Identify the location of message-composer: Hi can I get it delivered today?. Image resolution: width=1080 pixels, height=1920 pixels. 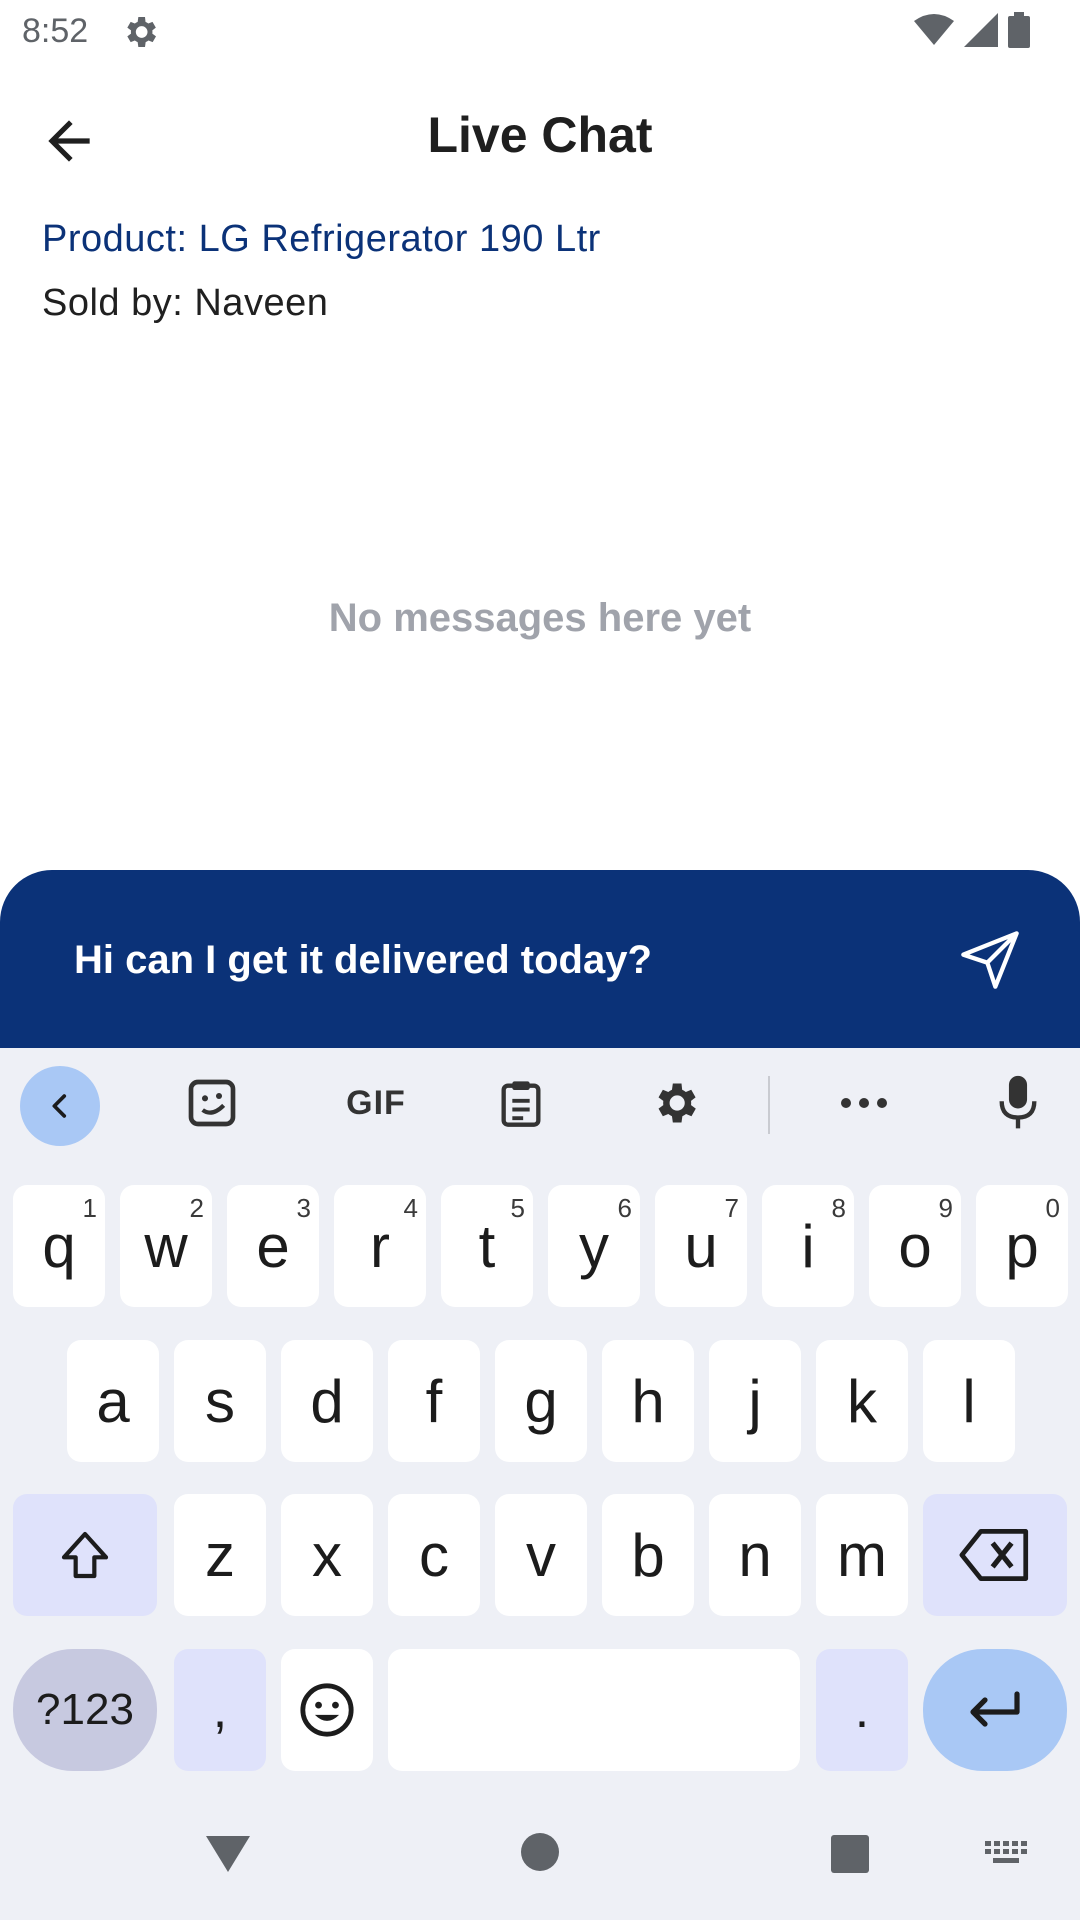
(540, 960).